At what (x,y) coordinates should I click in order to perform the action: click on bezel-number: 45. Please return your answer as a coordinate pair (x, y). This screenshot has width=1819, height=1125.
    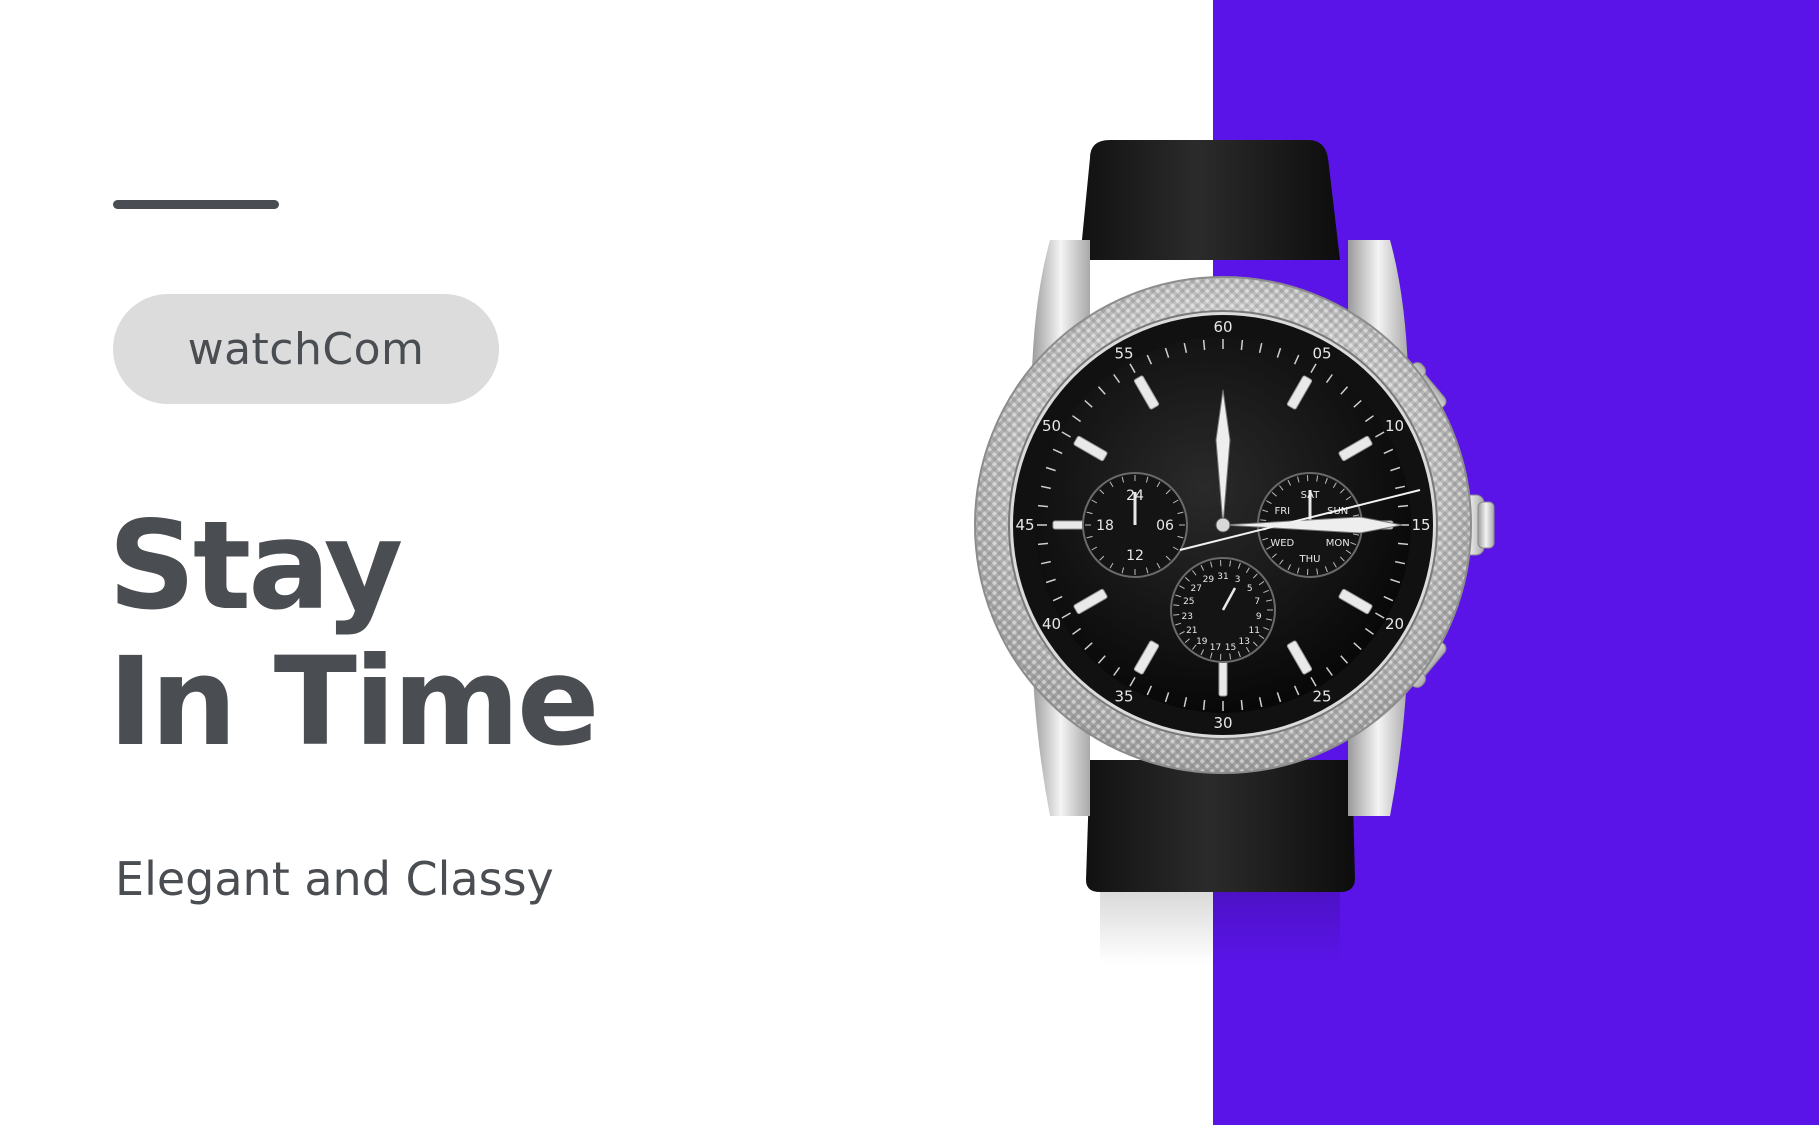
    Looking at the image, I should click on (1024, 525).